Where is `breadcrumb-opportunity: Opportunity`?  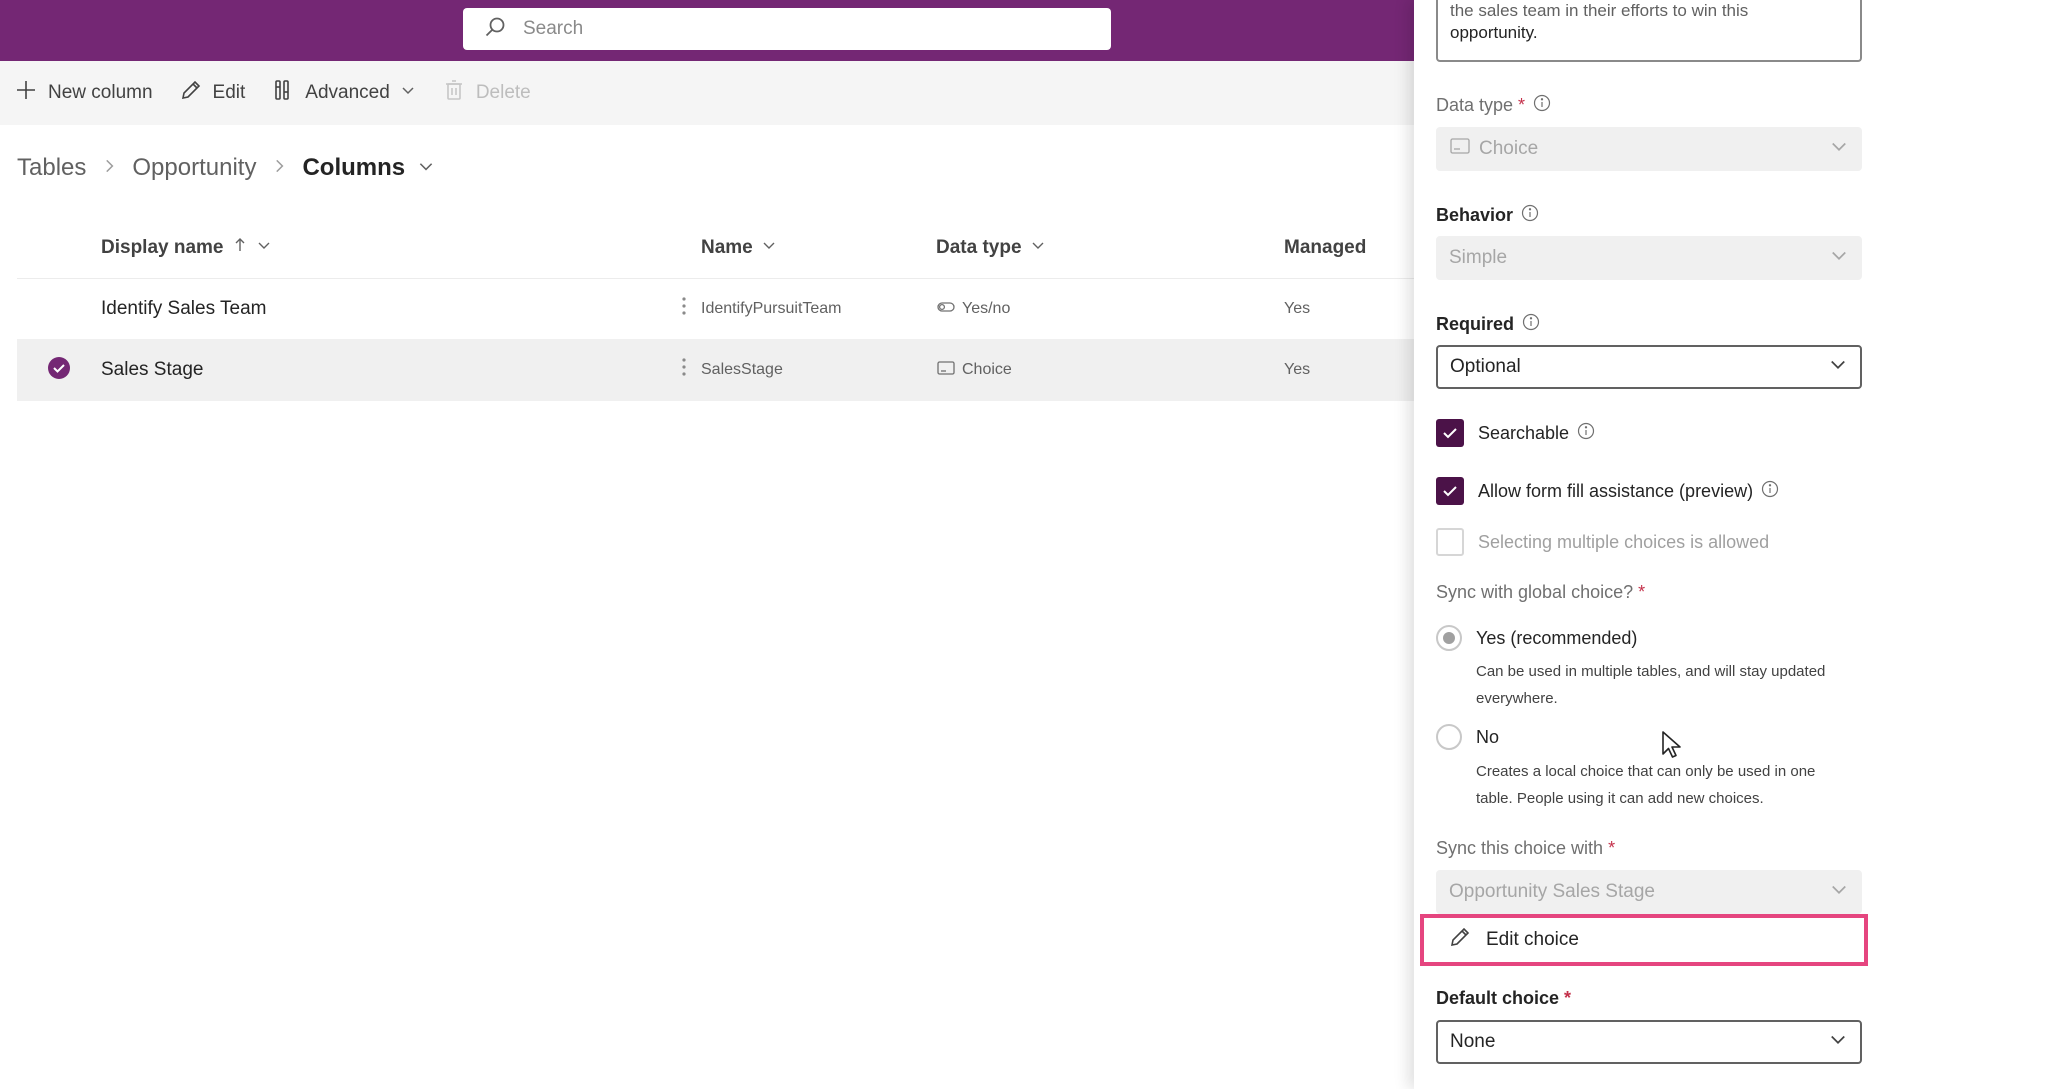 breadcrumb-opportunity: Opportunity is located at coordinates (194, 168).